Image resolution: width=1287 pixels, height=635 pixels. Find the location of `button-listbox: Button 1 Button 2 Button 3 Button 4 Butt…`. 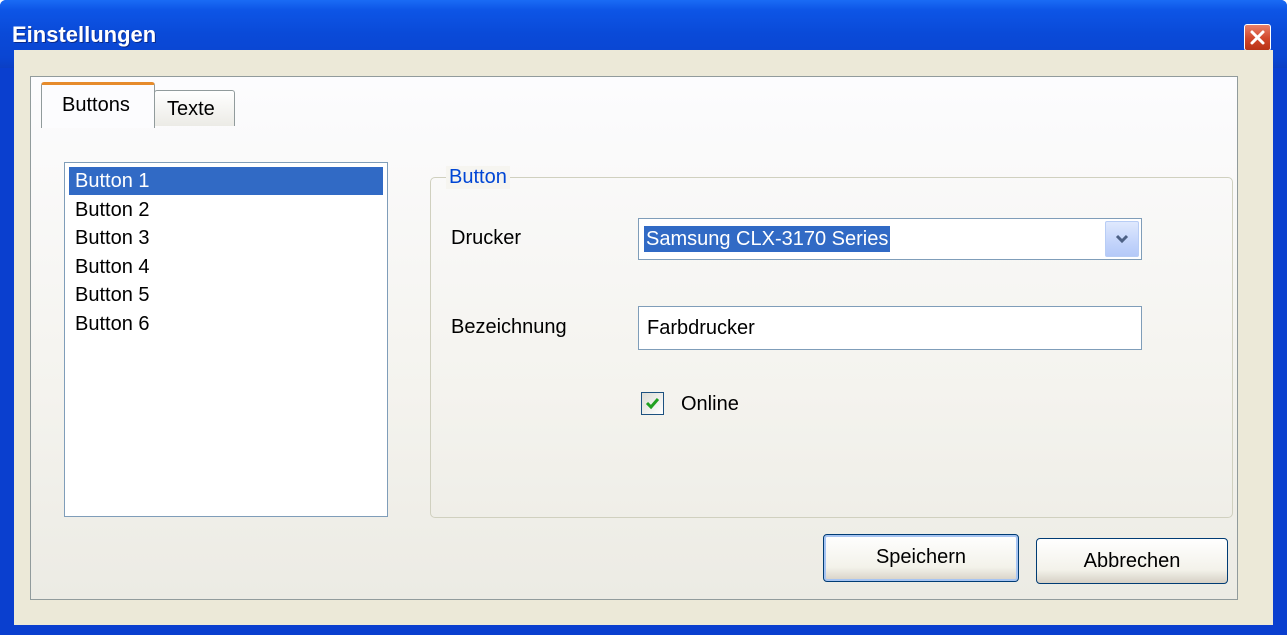

button-listbox: Button 1 Button 2 Button 3 Button 4 Butt… is located at coordinates (226, 339).